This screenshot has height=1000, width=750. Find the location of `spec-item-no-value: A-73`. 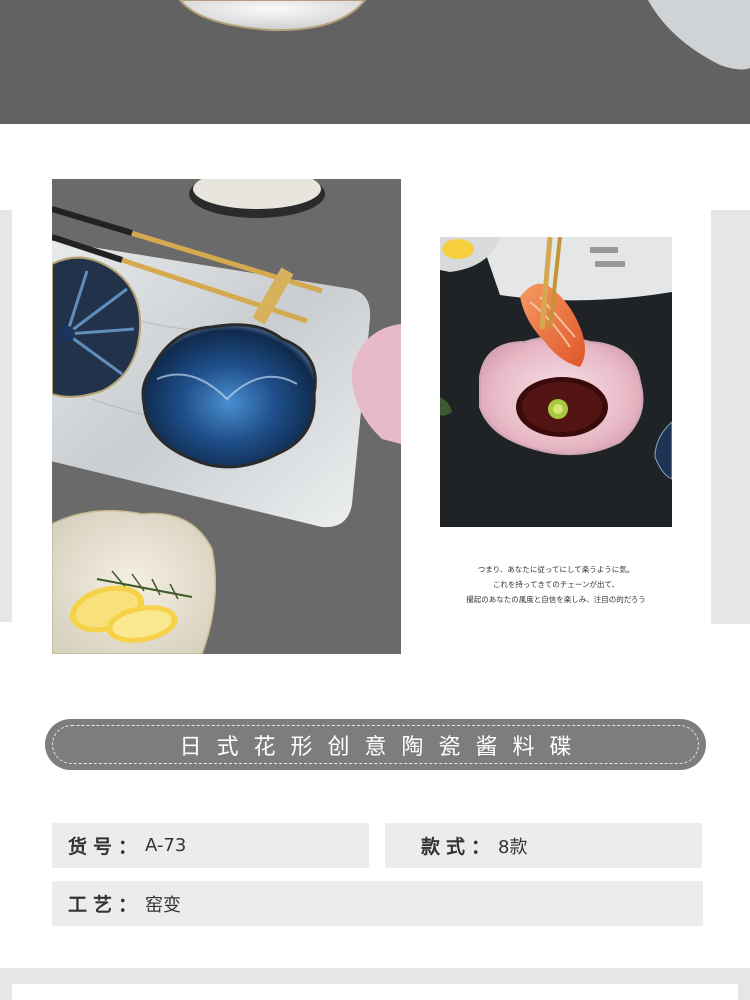

spec-item-no-value: A-73 is located at coordinates (166, 845).